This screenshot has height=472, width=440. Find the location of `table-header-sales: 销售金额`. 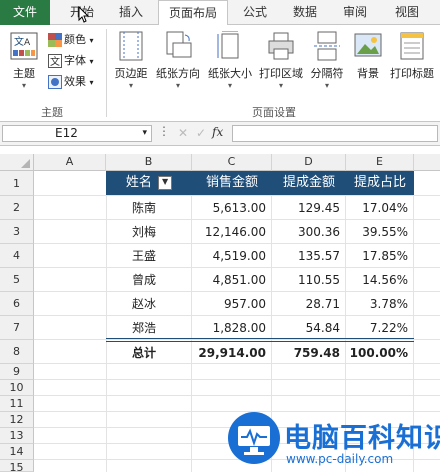

table-header-sales: 销售金额 is located at coordinates (232, 183).